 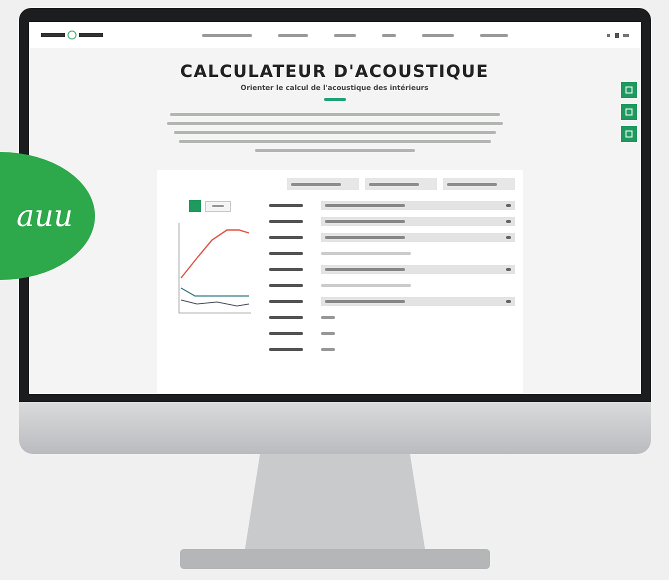 What do you see at coordinates (334, 72) in the screenshot?
I see `page-title: CALCULATEUR D'ACOUSTIQUE` at bounding box center [334, 72].